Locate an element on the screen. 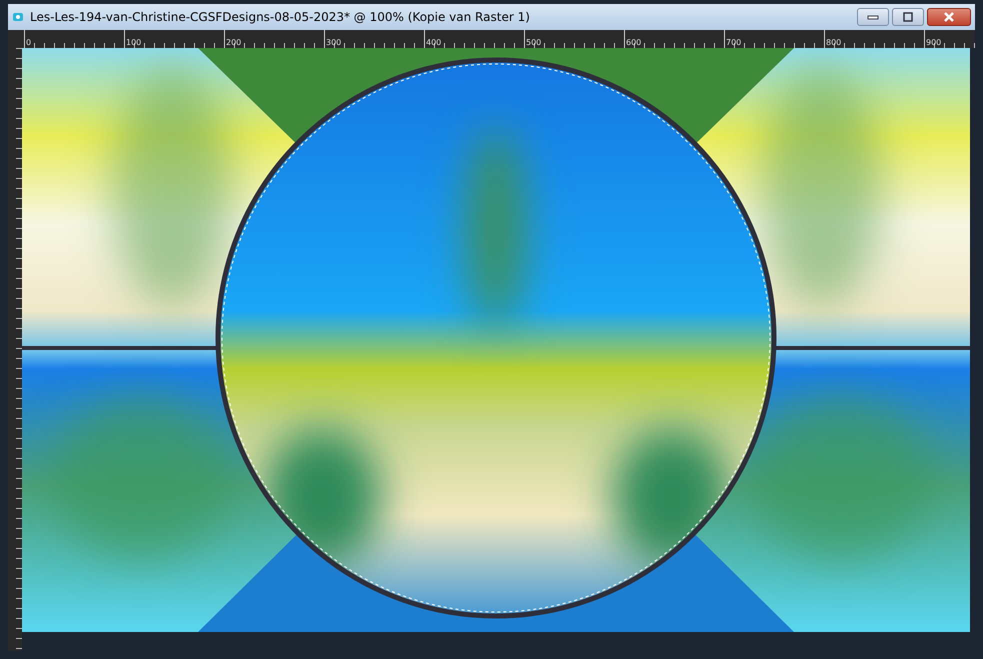 The height and width of the screenshot is (659, 983). ruler-label: 600 is located at coordinates (633, 42).